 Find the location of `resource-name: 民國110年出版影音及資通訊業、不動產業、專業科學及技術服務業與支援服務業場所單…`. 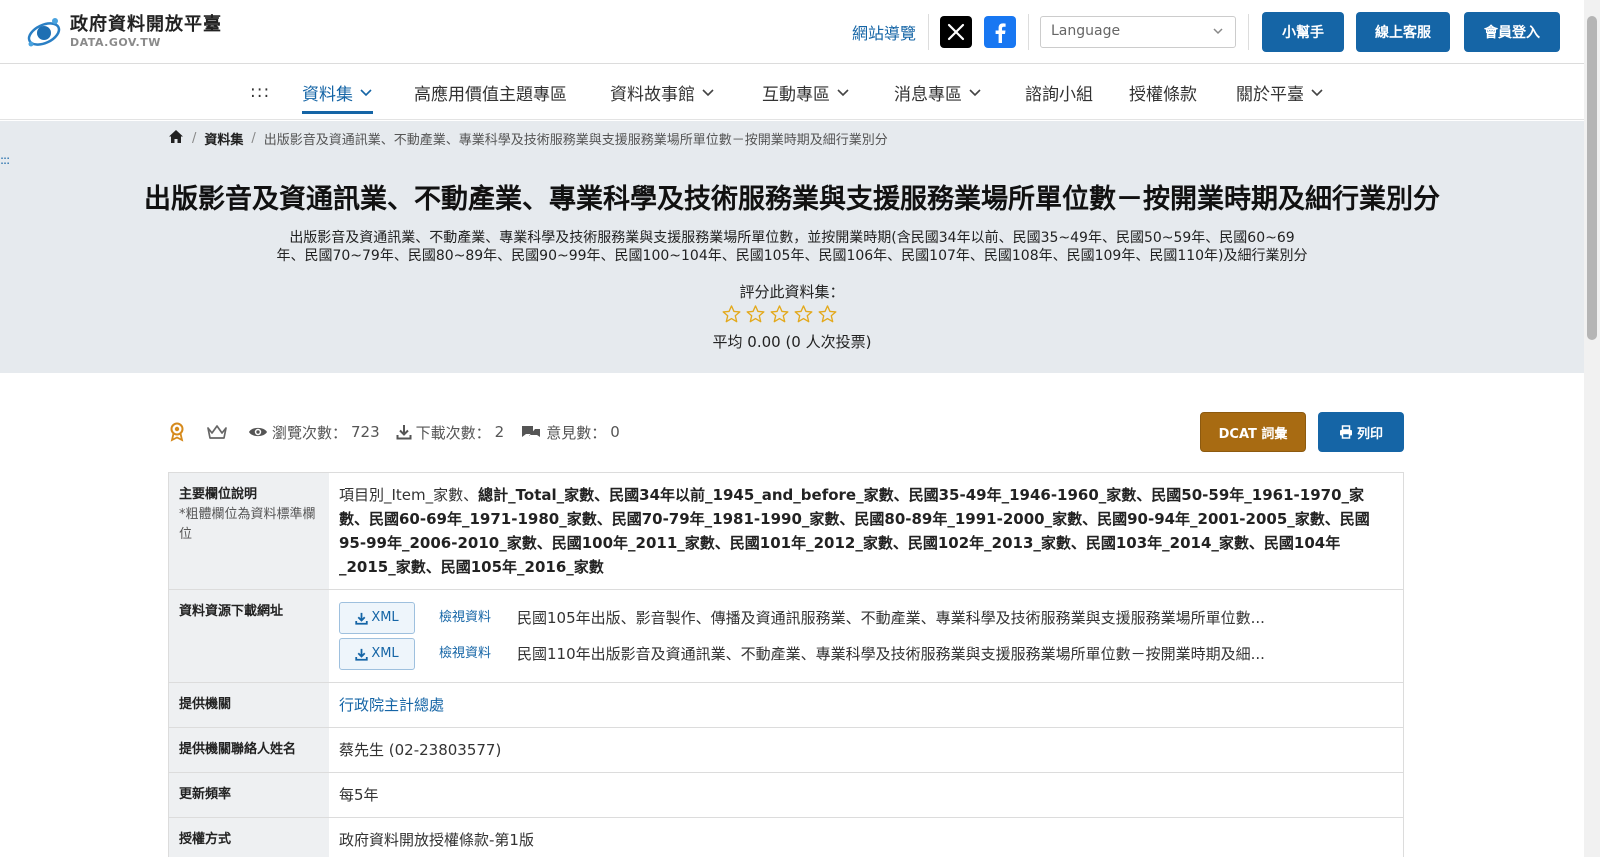

resource-name: 民國110年出版影音及資通訊業、不動產業、專業科學及技術服務業與支援服務業場所單… is located at coordinates (891, 654).